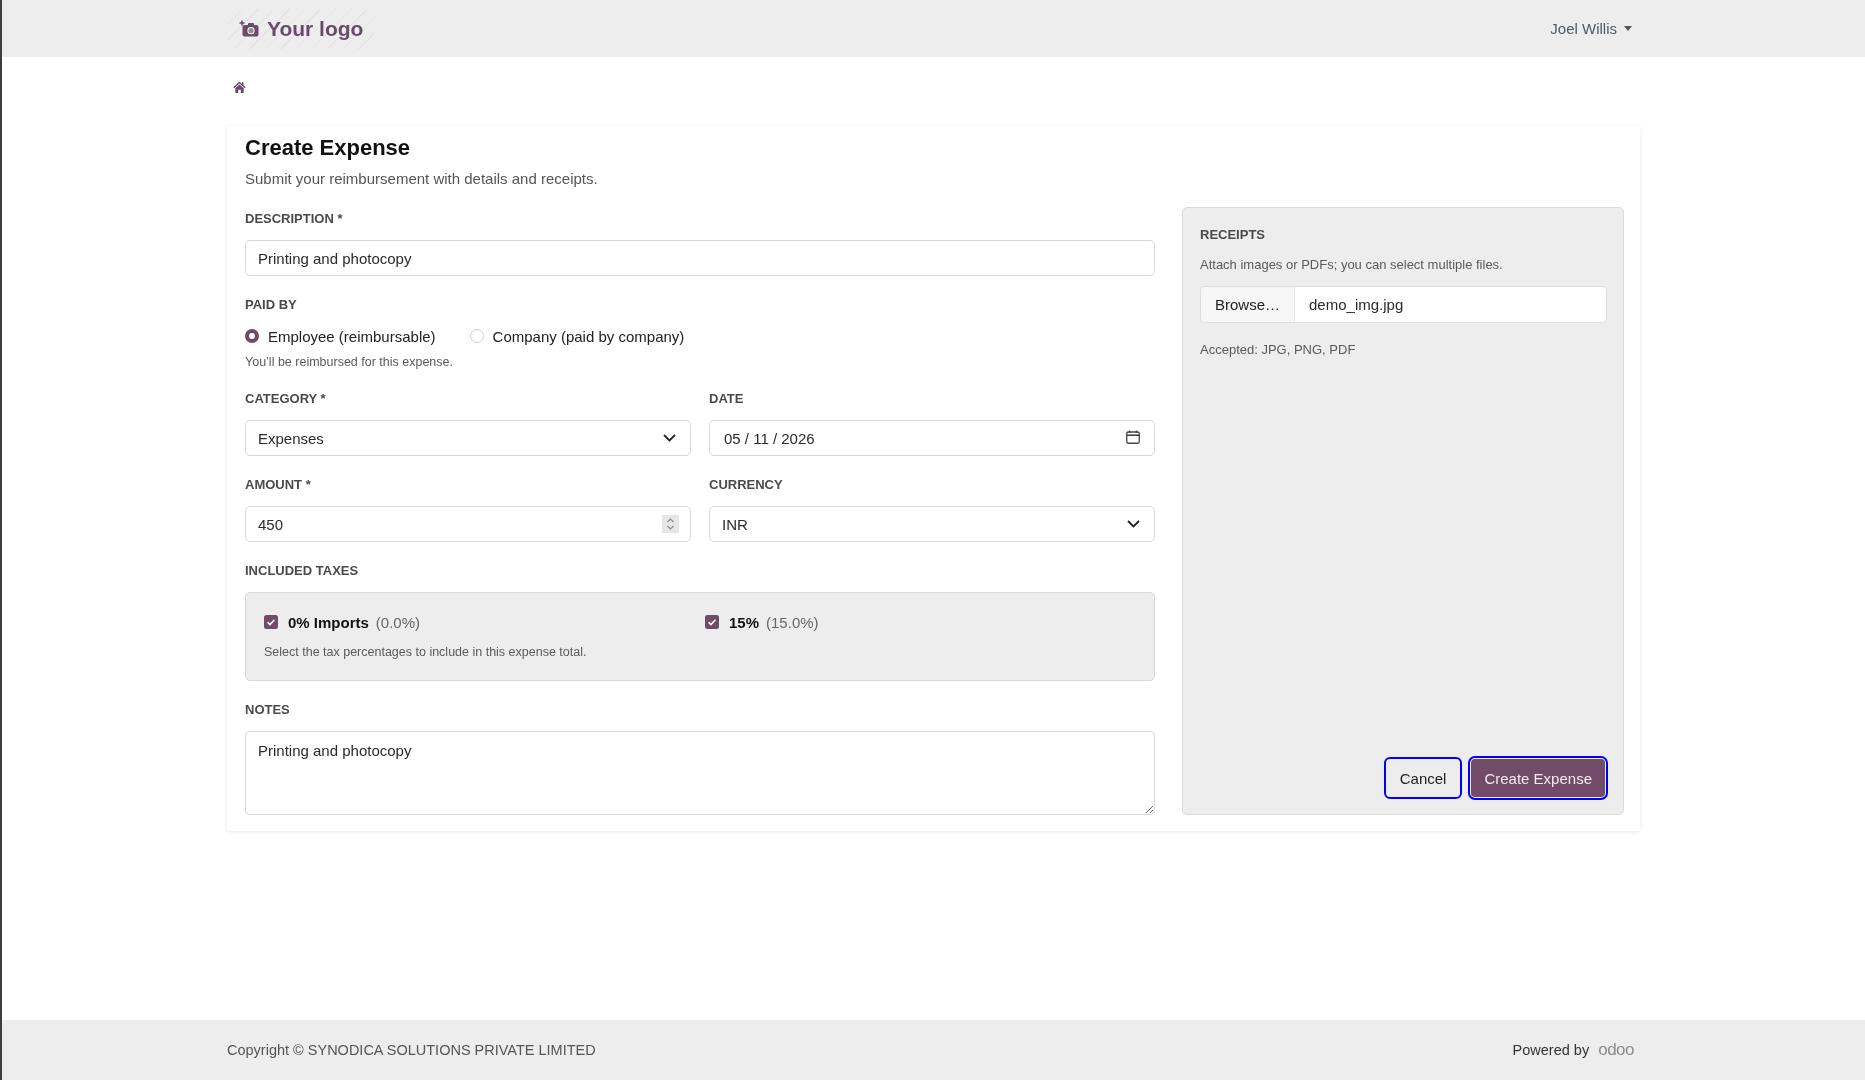 This screenshot has width=1865, height=1080. What do you see at coordinates (468, 524) in the screenshot?
I see `amount-field: 450` at bounding box center [468, 524].